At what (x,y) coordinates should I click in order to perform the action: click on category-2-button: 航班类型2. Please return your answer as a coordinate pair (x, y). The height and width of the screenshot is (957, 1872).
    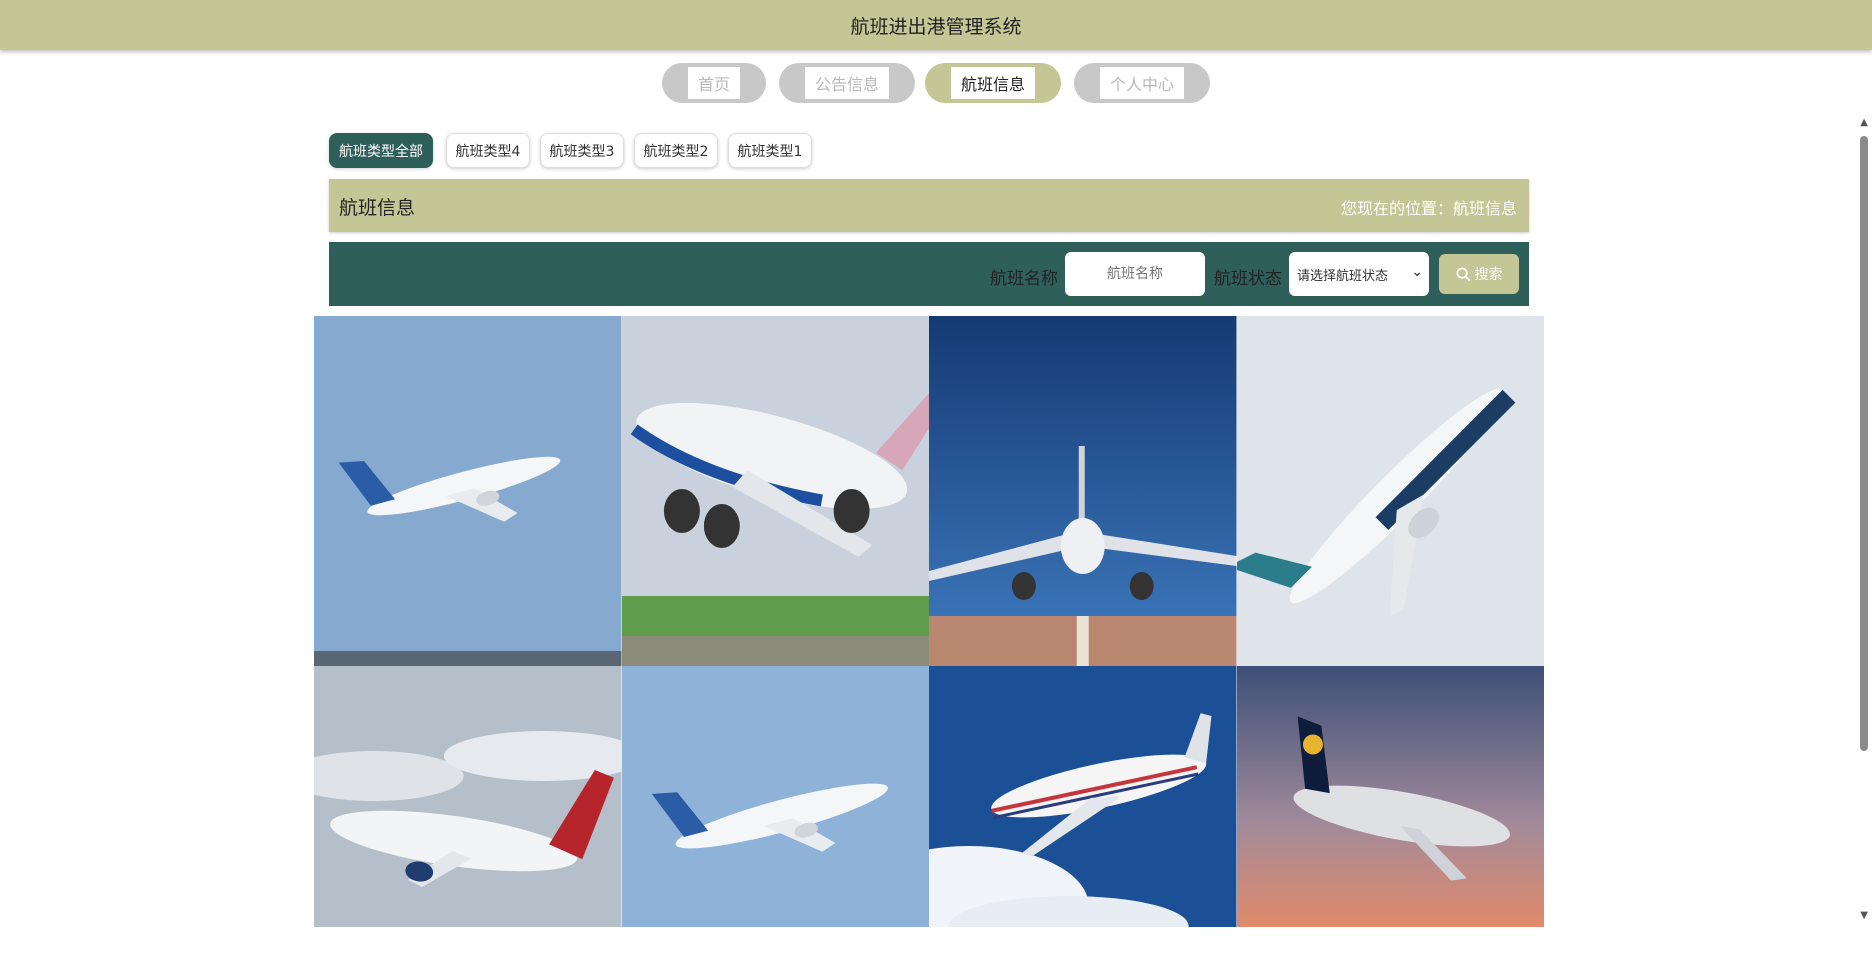
    Looking at the image, I should click on (676, 150).